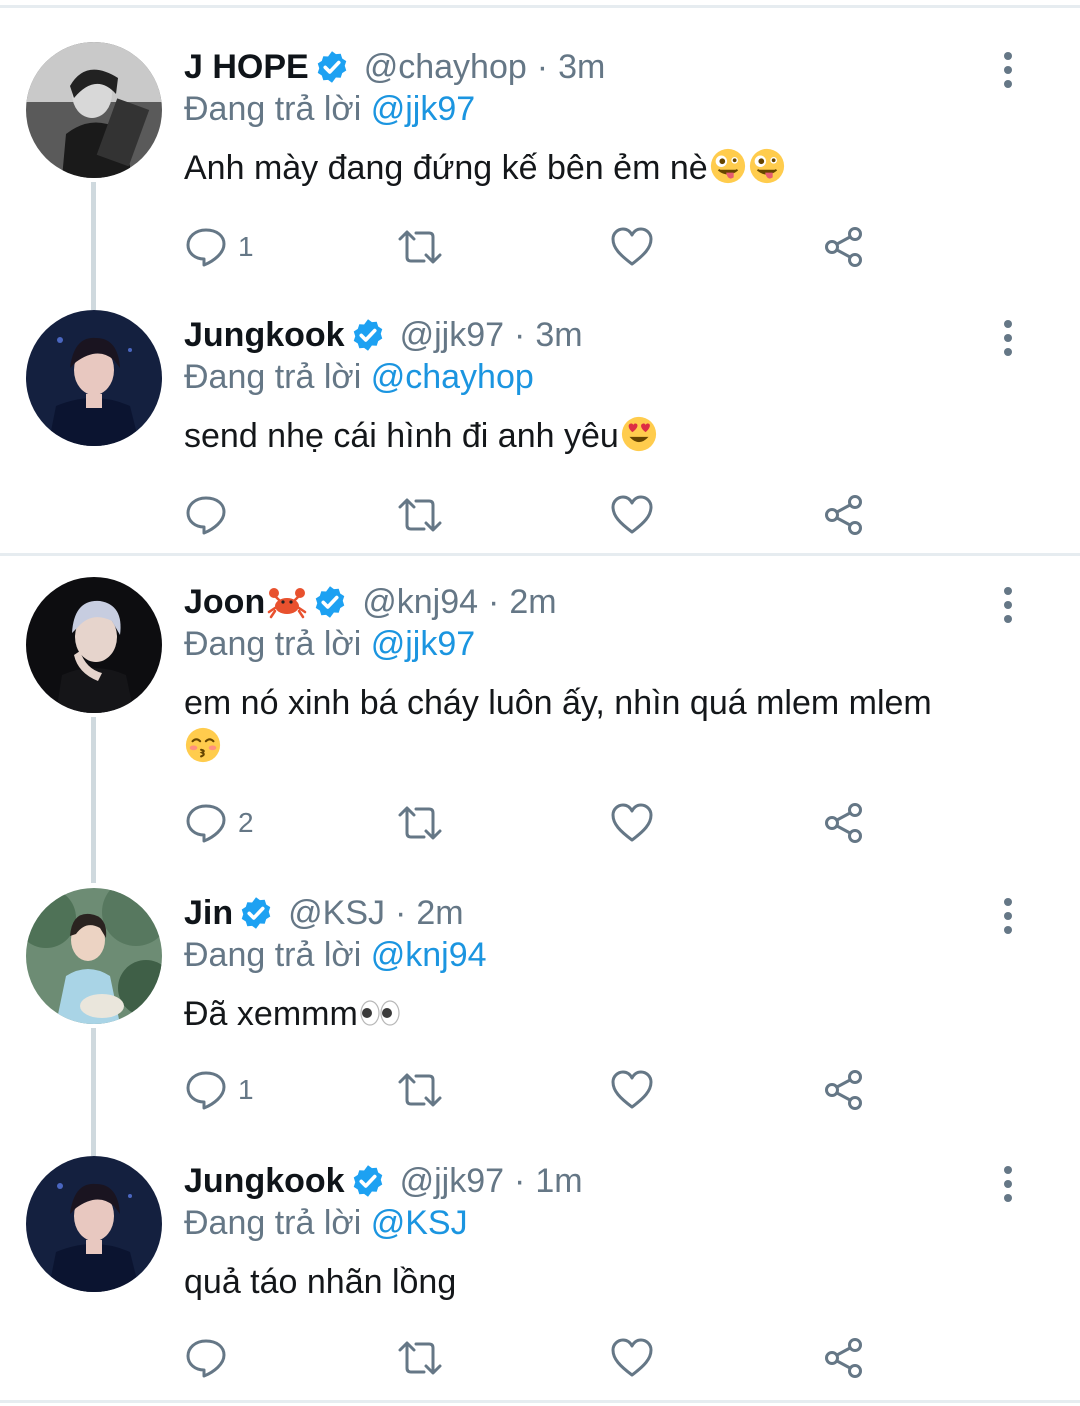 The width and height of the screenshot is (1080, 1406). I want to click on display-name: J HOPE, so click(246, 67).